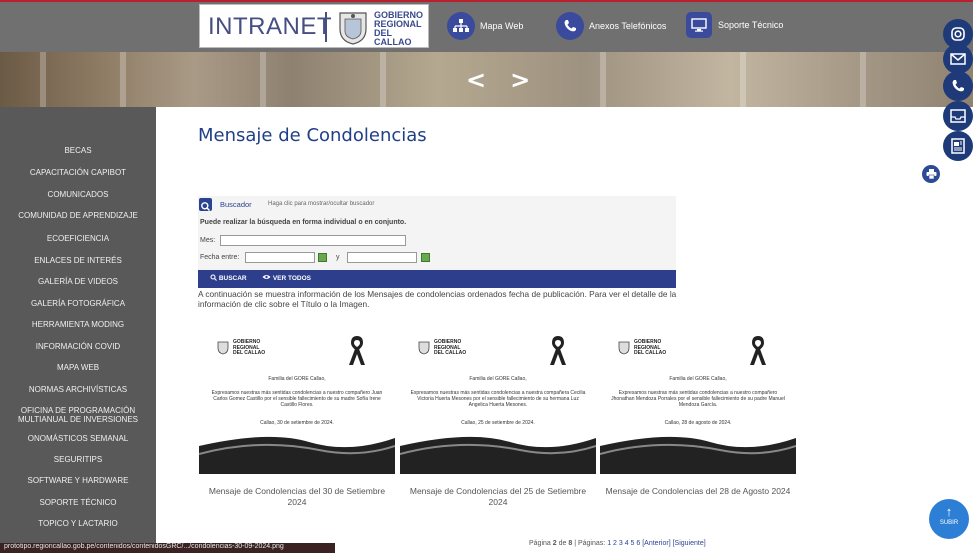  I want to click on card-date: Callao, 28 de agosto de 2024., so click(698, 423).